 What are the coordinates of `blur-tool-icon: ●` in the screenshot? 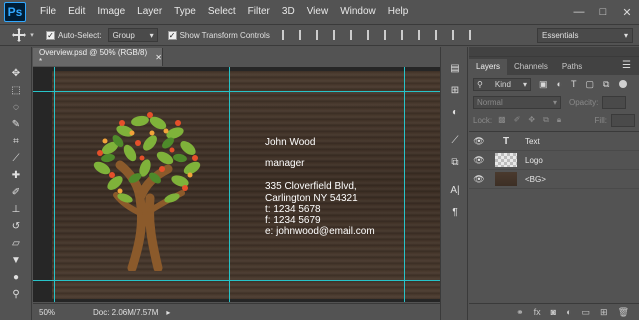 It's located at (16, 277).